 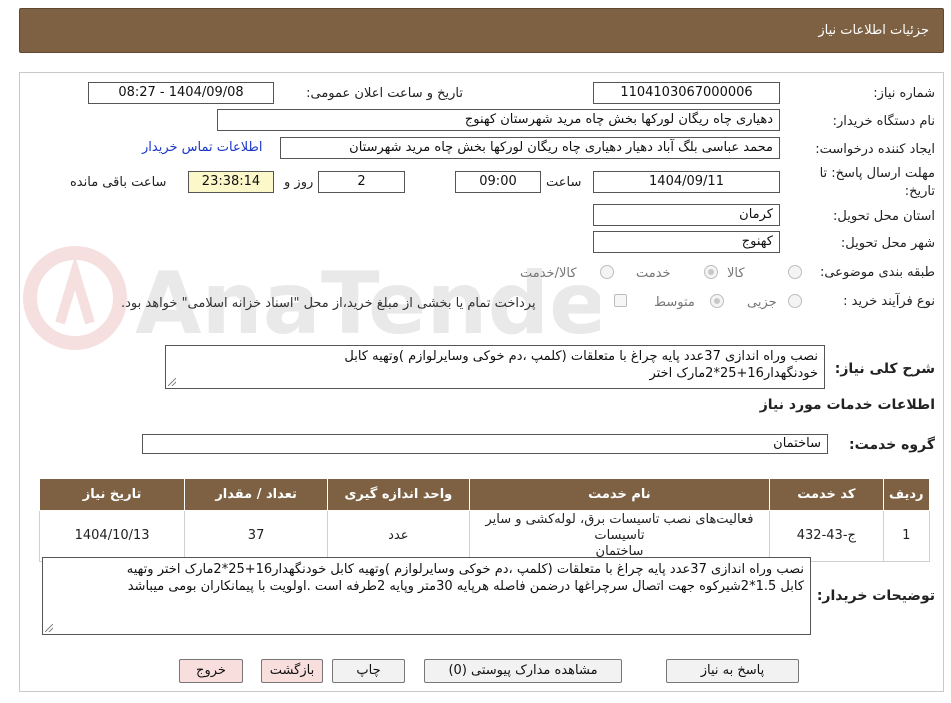 I want to click on category-radio-service, so click(x=711, y=272).